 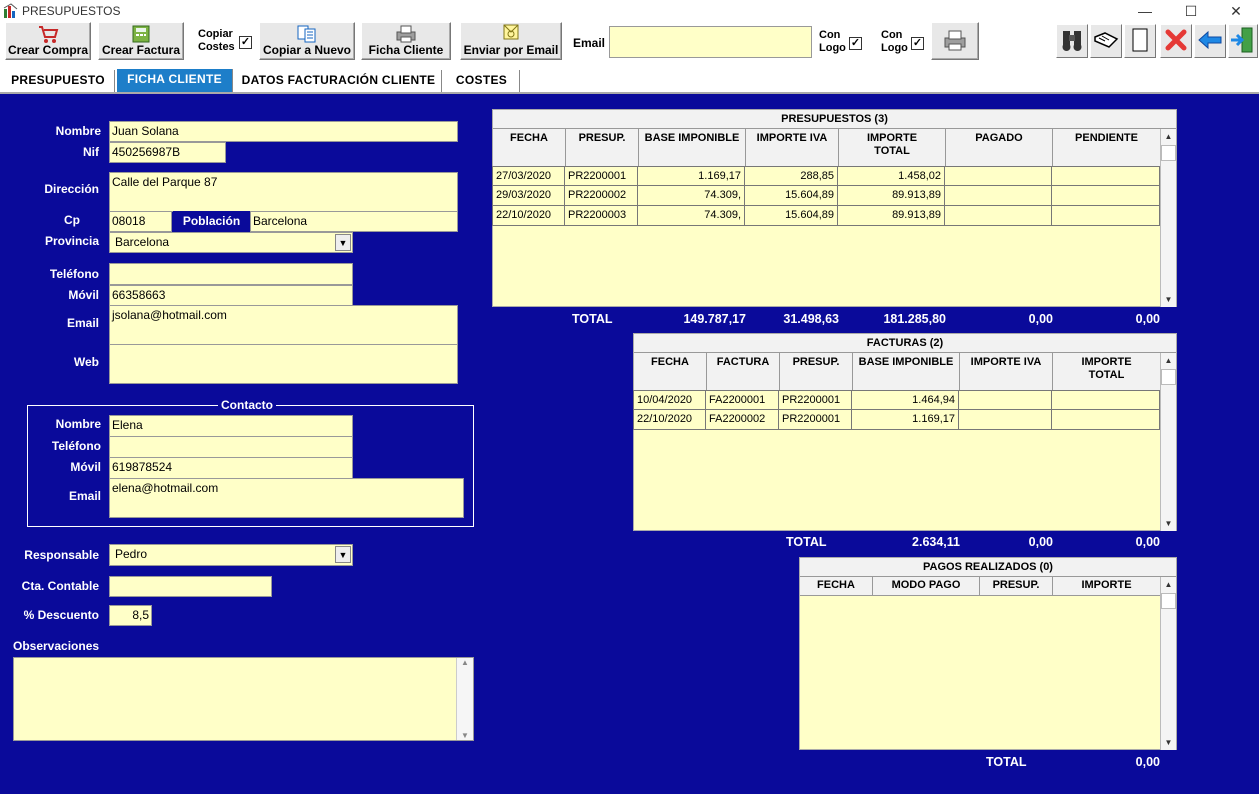 What do you see at coordinates (1107, 147) in the screenshot?
I see `col-pendiente: PENDIENTE` at bounding box center [1107, 147].